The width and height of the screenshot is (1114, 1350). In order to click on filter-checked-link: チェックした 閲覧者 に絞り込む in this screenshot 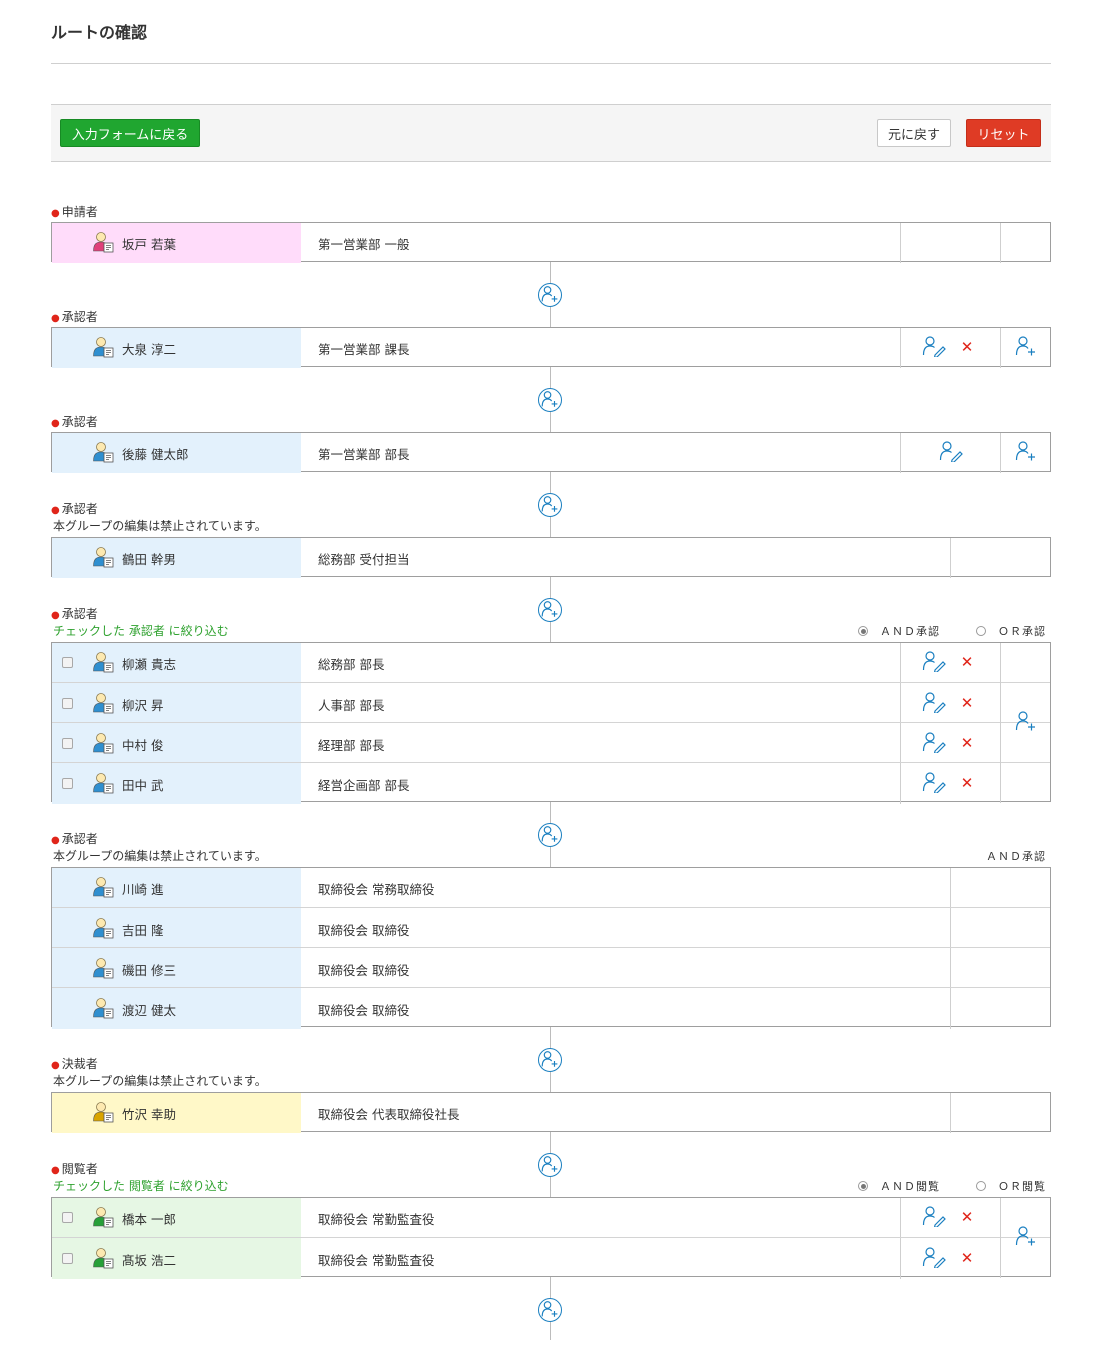, I will do `click(141, 1185)`.